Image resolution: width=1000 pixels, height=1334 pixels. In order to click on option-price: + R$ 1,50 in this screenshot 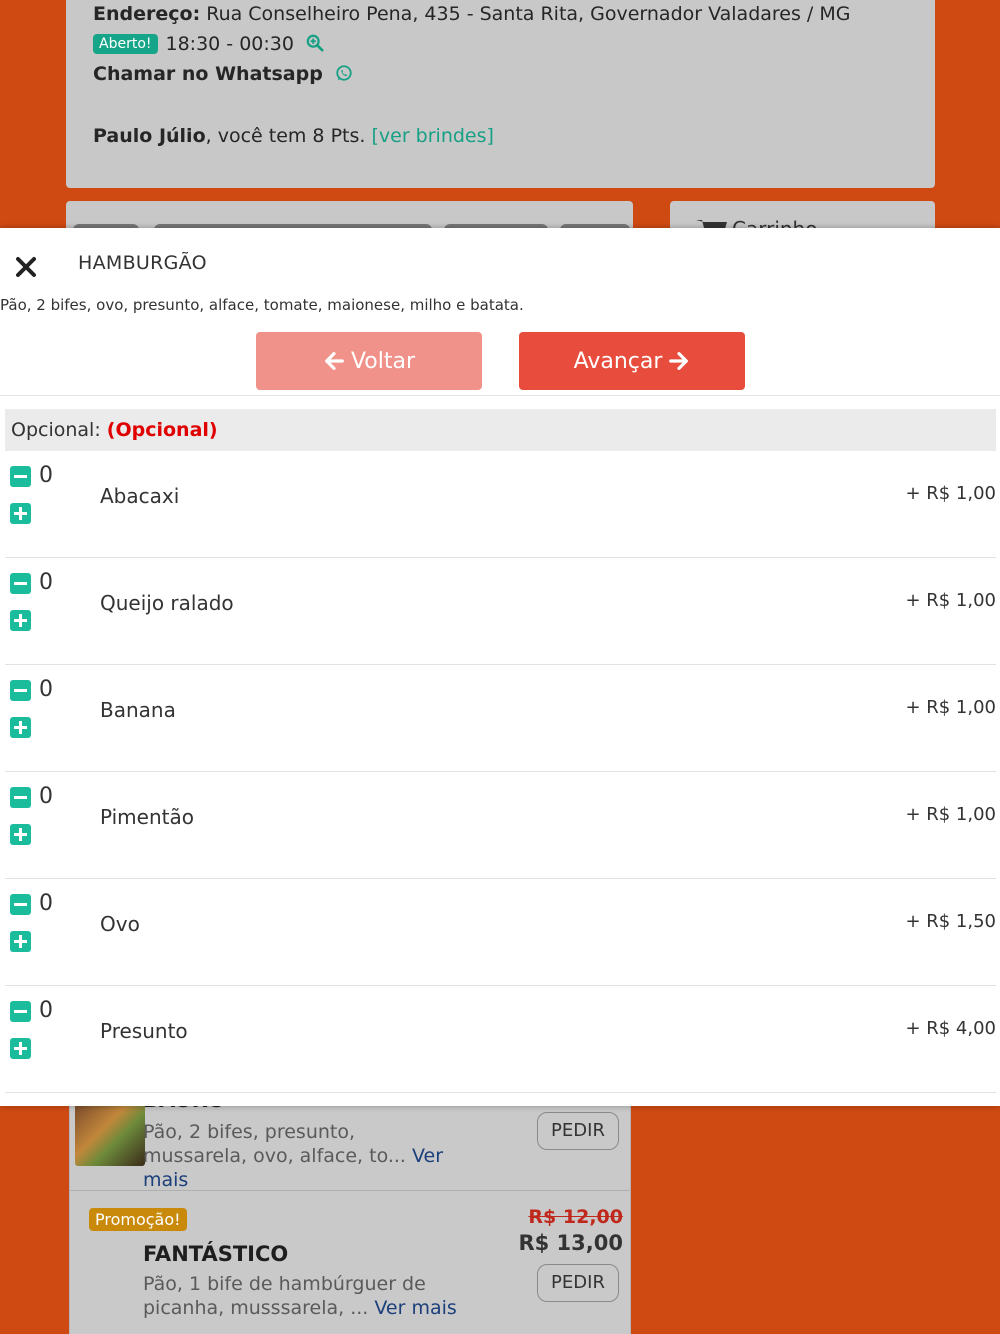, I will do `click(950, 921)`.